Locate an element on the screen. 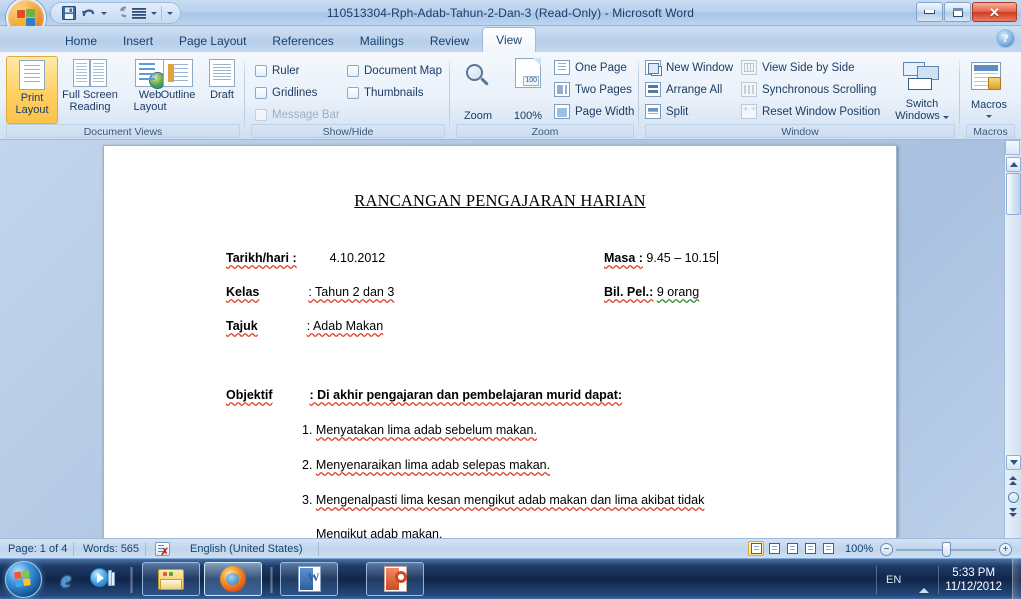 This screenshot has width=1021, height=599. maximize-button is located at coordinates (957, 12).